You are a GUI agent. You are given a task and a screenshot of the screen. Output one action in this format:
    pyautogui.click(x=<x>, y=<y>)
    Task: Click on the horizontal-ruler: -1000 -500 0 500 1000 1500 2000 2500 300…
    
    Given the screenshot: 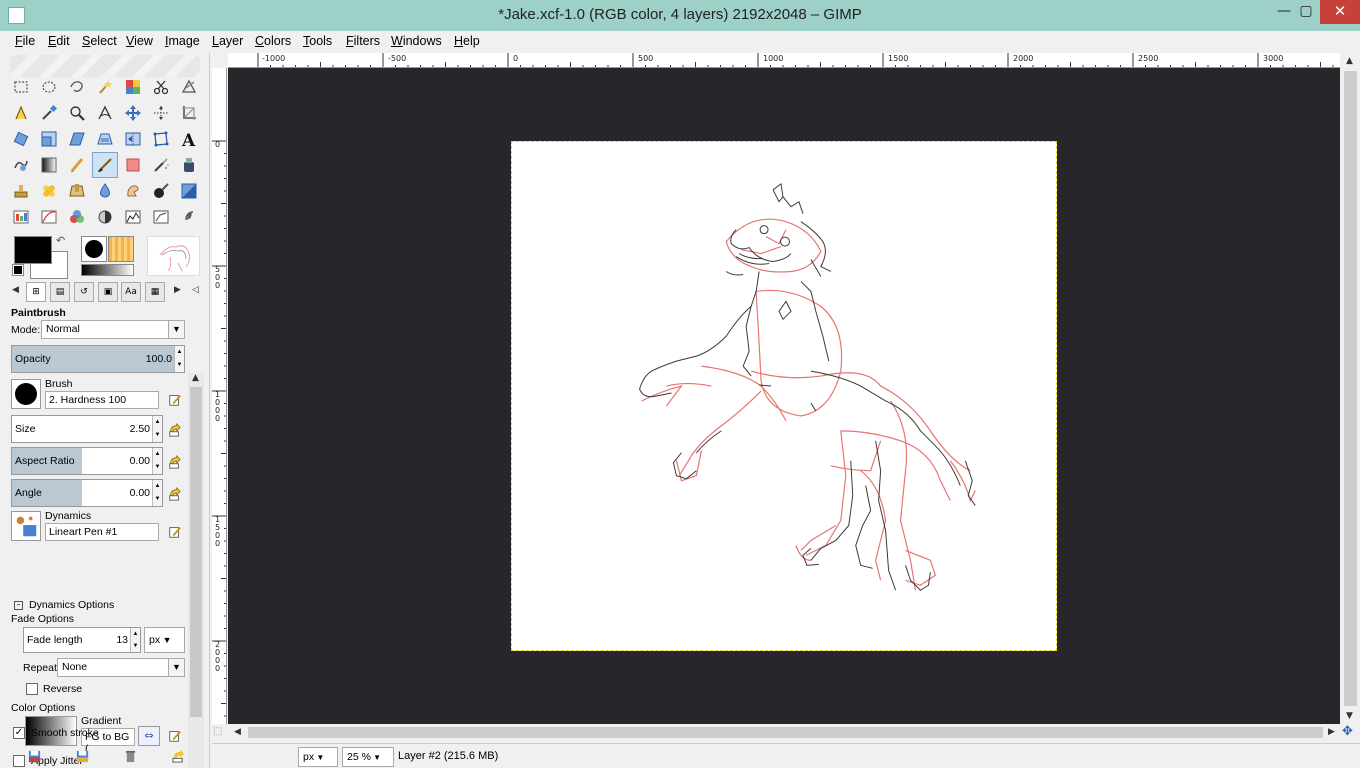 What is the action you would take?
    pyautogui.click(x=784, y=60)
    